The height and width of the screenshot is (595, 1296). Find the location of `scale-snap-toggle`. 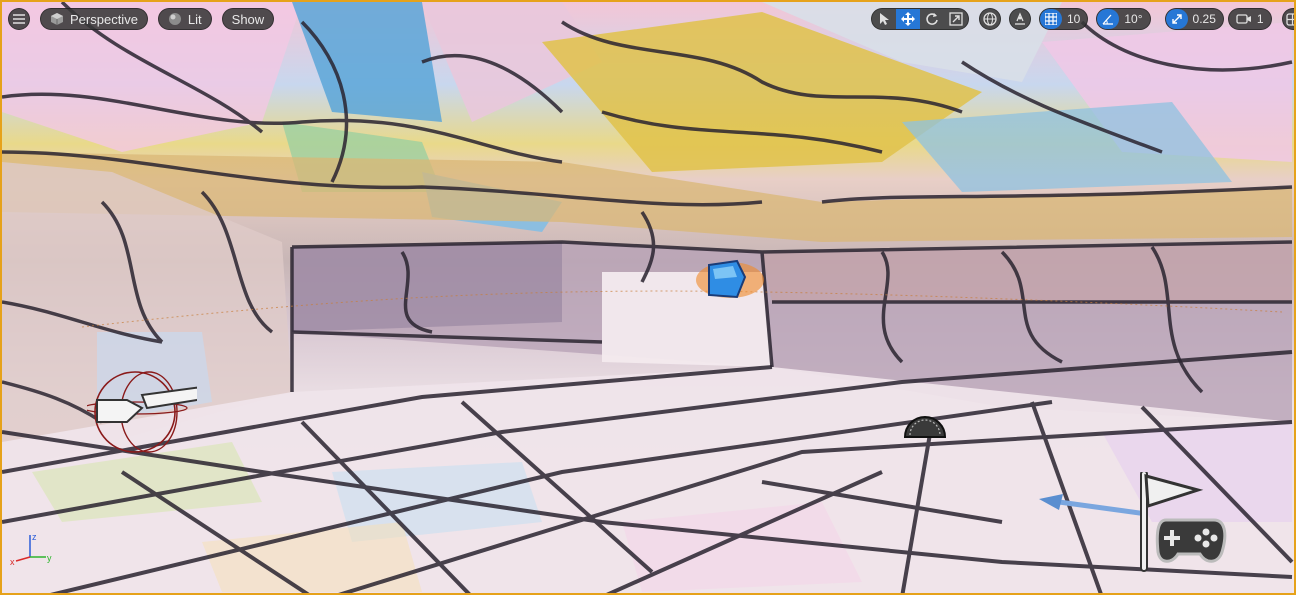

scale-snap-toggle is located at coordinates (1176, 19).